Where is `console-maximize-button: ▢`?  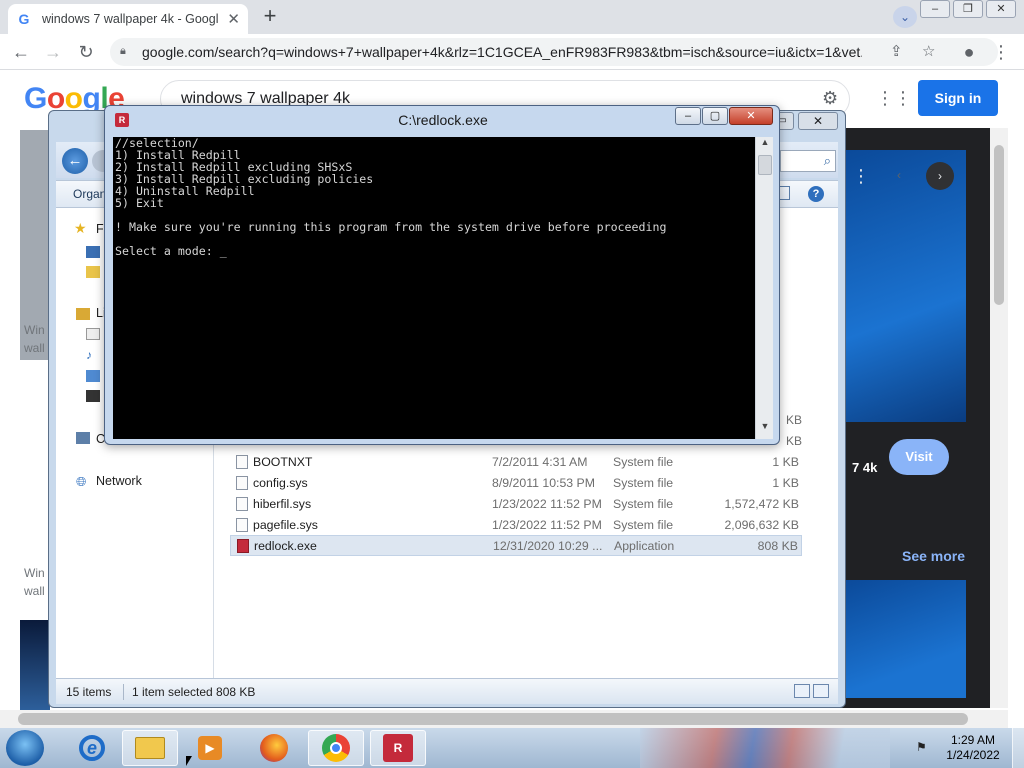
console-maximize-button: ▢ is located at coordinates (715, 116).